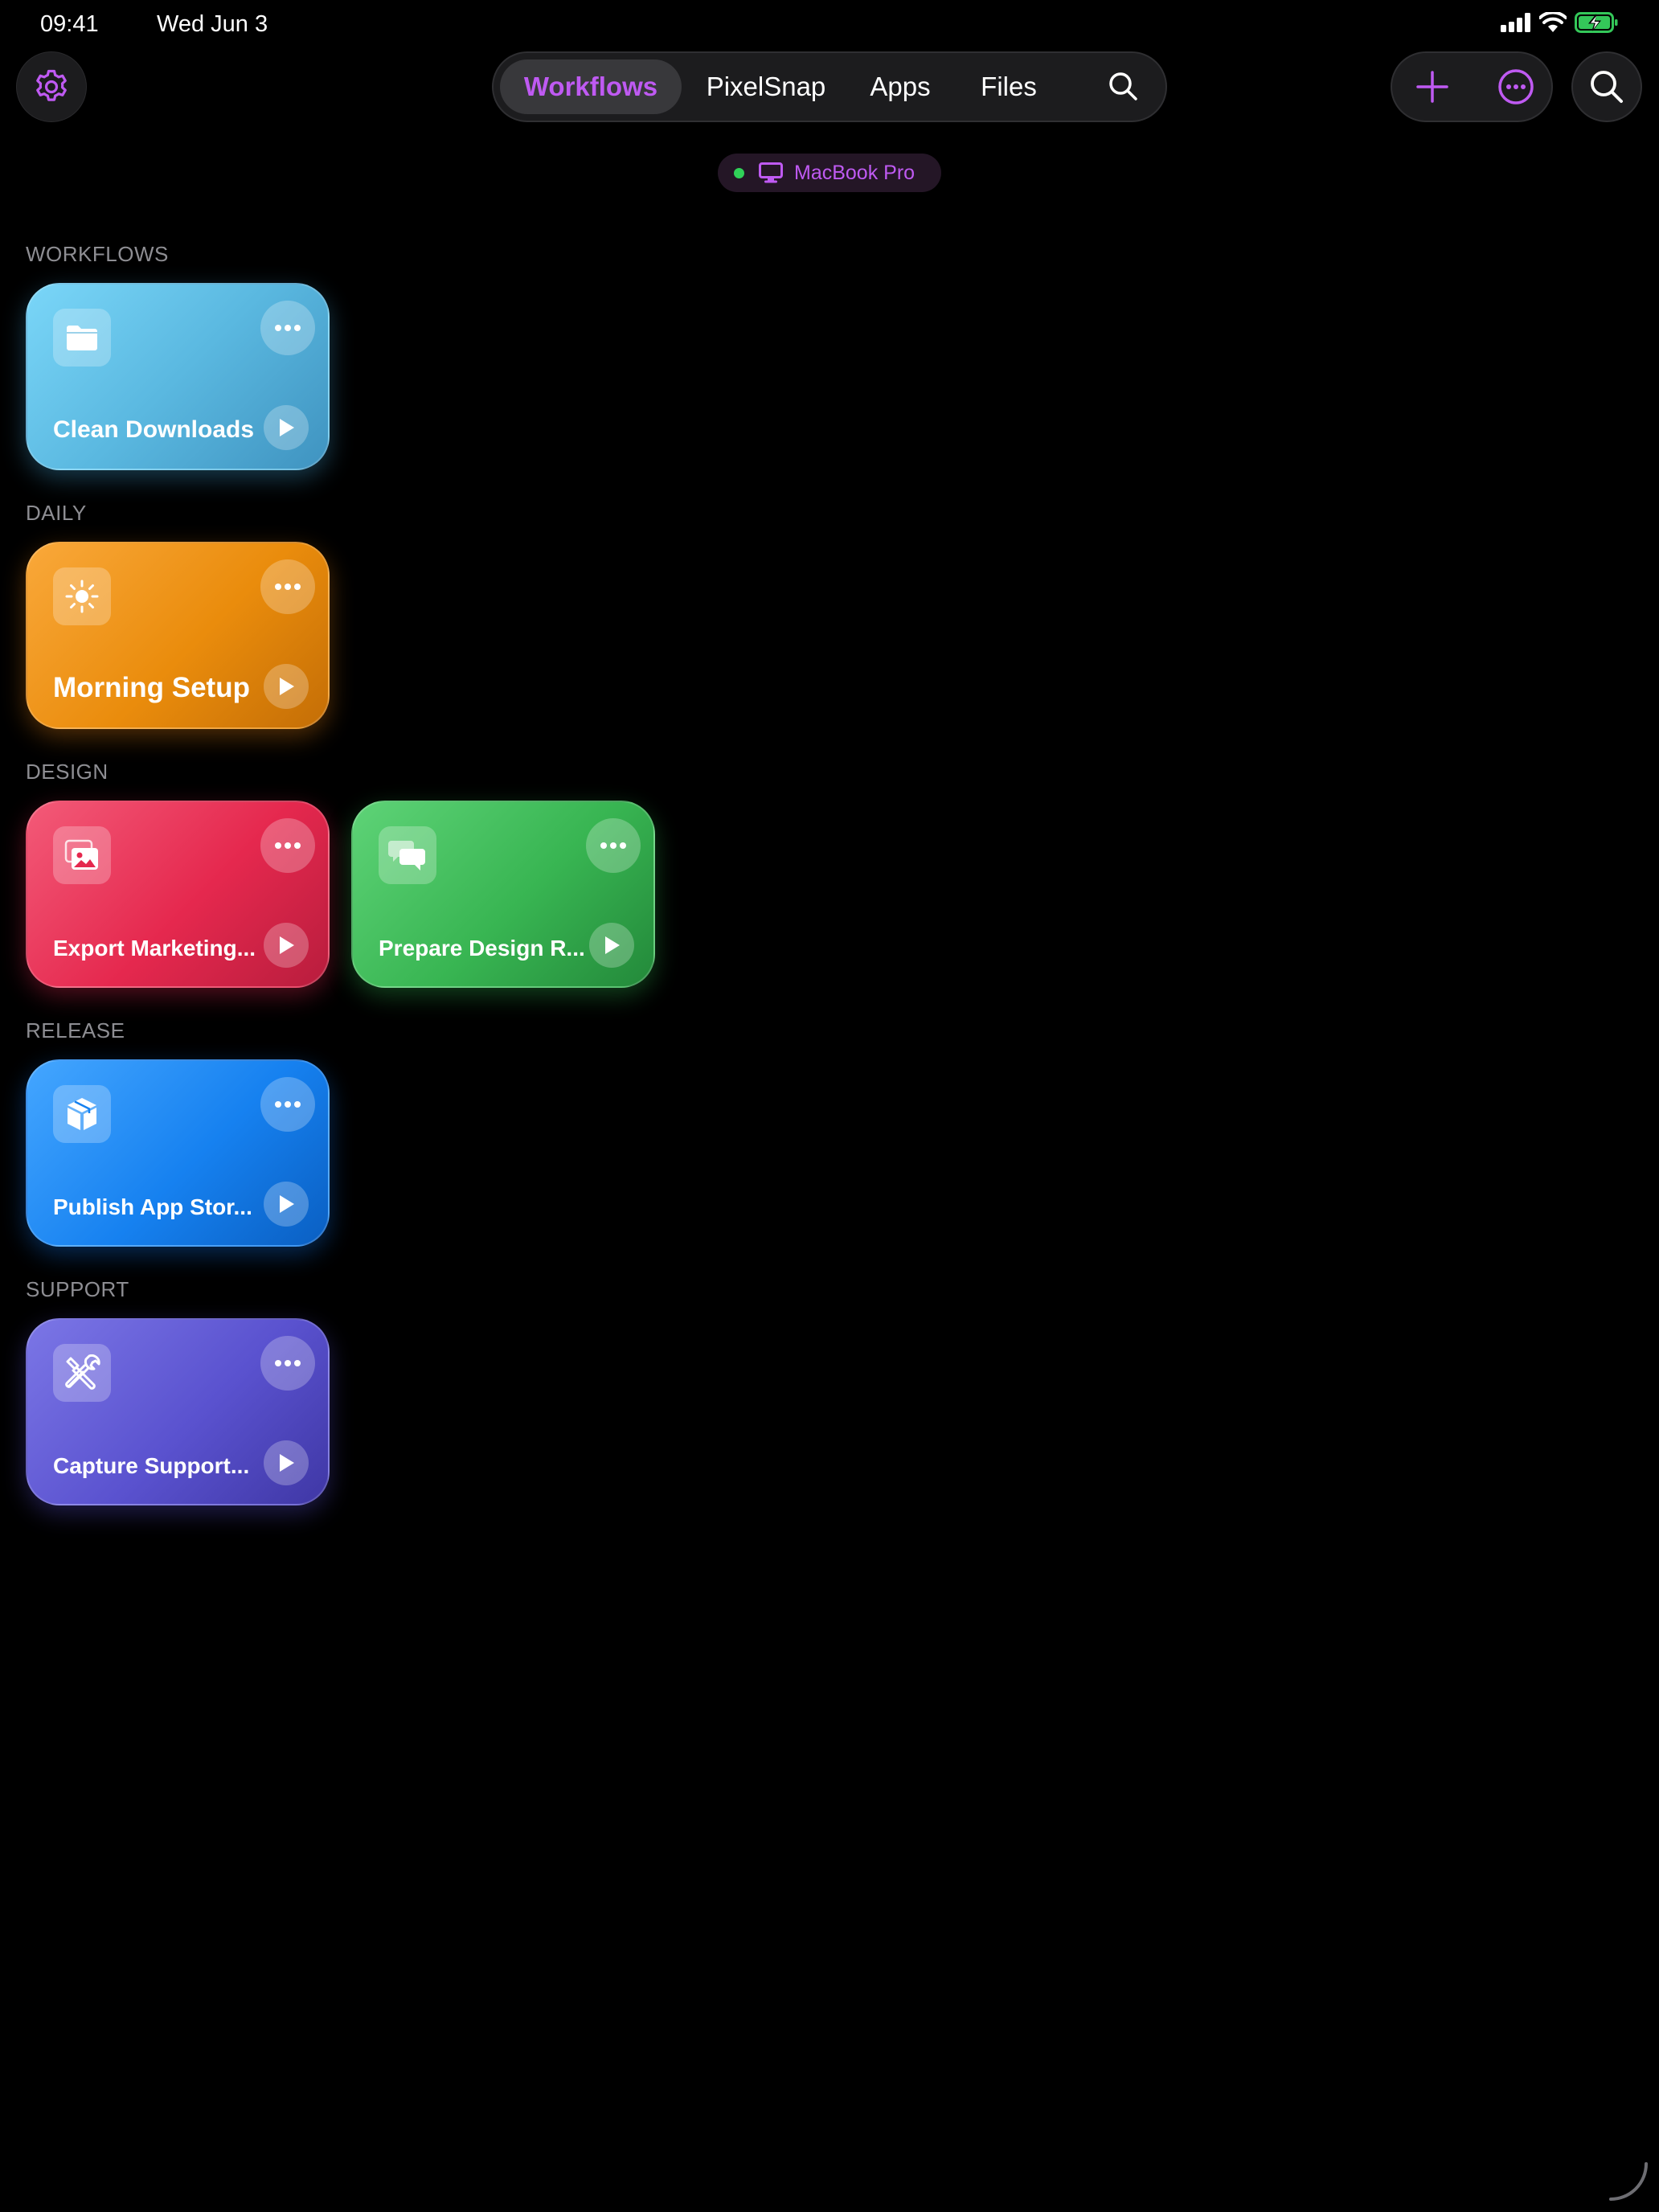 The width and height of the screenshot is (1659, 2212). I want to click on gear-icon, so click(51, 85).